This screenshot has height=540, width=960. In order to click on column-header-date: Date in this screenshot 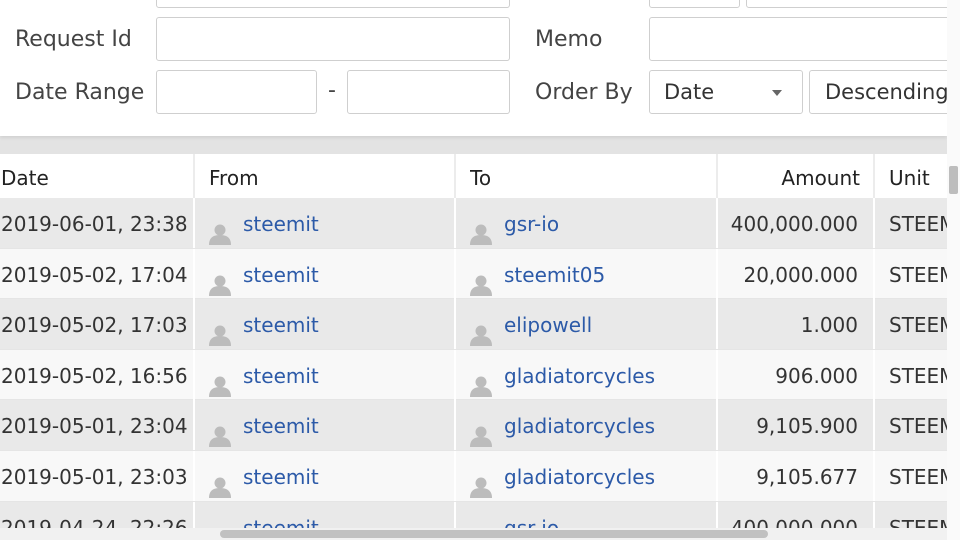, I will do `click(96, 176)`.